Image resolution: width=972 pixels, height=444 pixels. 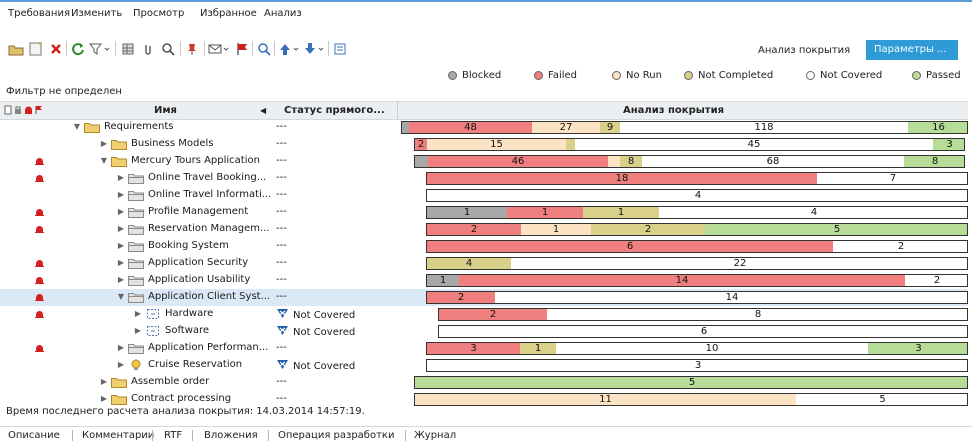 I want to click on refresh-icon, so click(x=78, y=48).